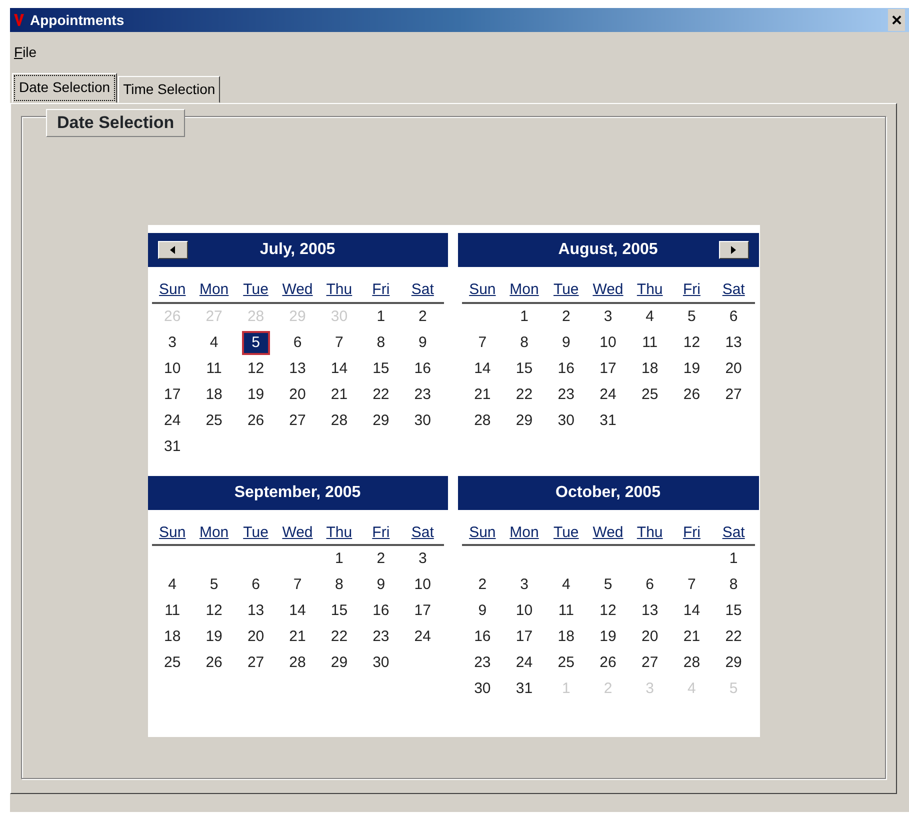 The width and height of the screenshot is (909, 820). Describe the element at coordinates (482, 394) in the screenshot. I see `day-cell: 21` at that location.